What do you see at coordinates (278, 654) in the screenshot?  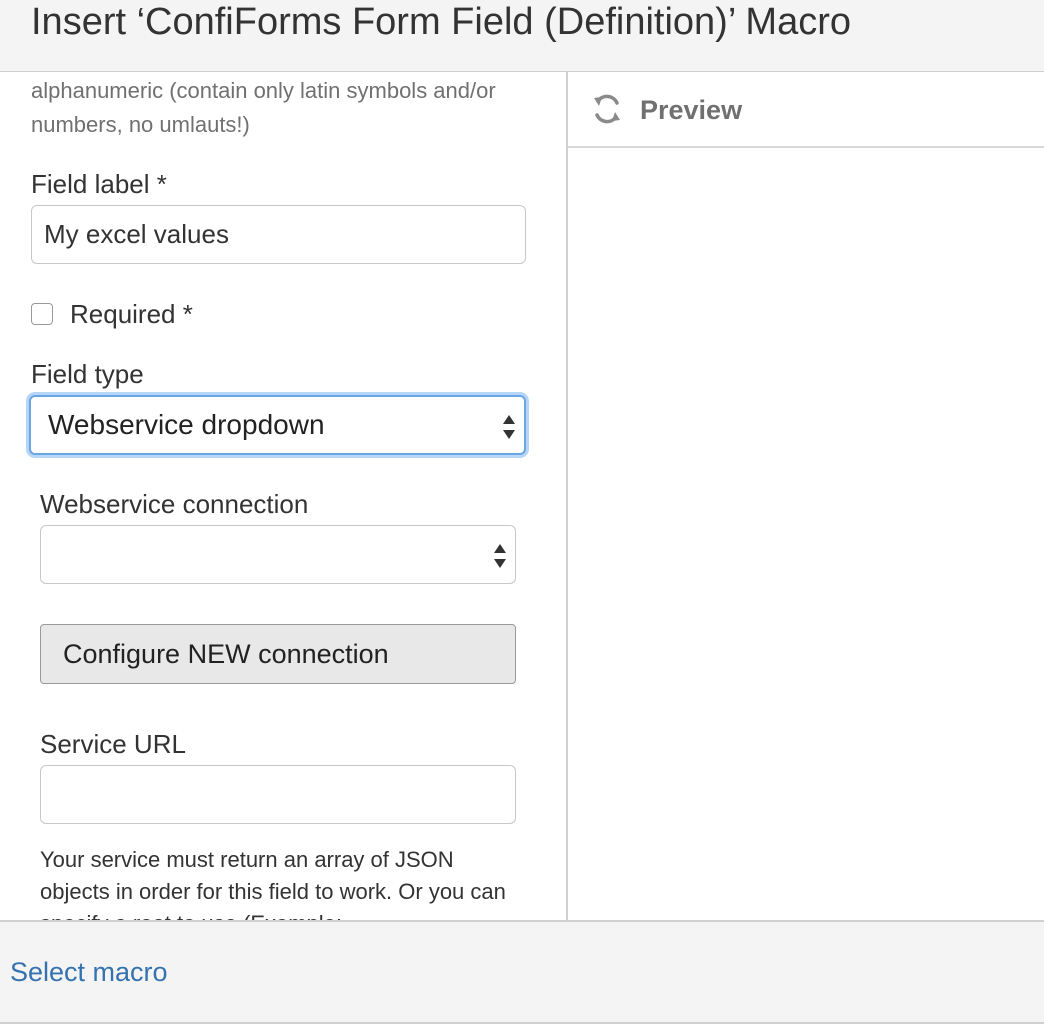 I see `configure-new-connection-button: Configure NEW connection` at bounding box center [278, 654].